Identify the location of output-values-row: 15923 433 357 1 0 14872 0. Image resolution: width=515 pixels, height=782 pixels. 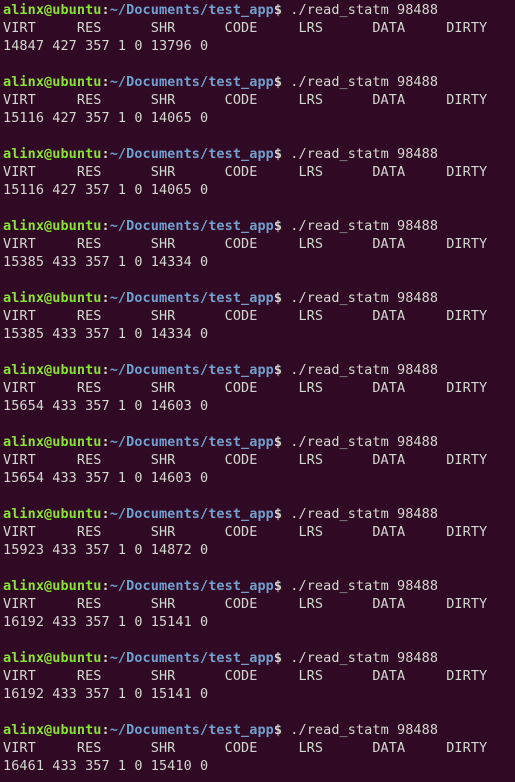
(106, 550).